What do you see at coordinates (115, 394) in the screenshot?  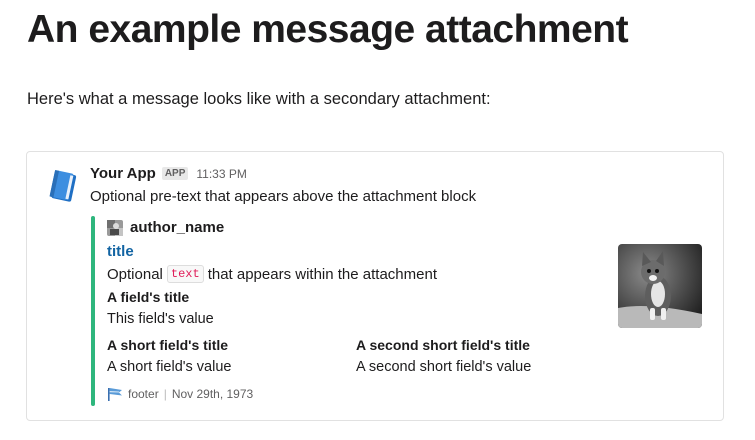 I see `footer-flag-icon` at bounding box center [115, 394].